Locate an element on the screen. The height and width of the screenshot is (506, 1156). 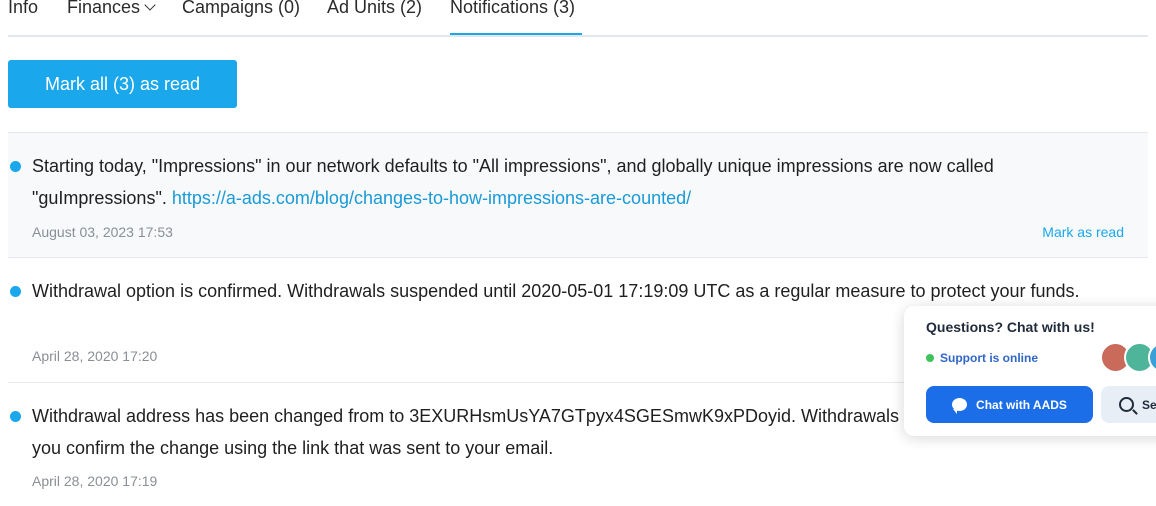
notification-date: April 28, 2020 17:20 is located at coordinates (95, 356).